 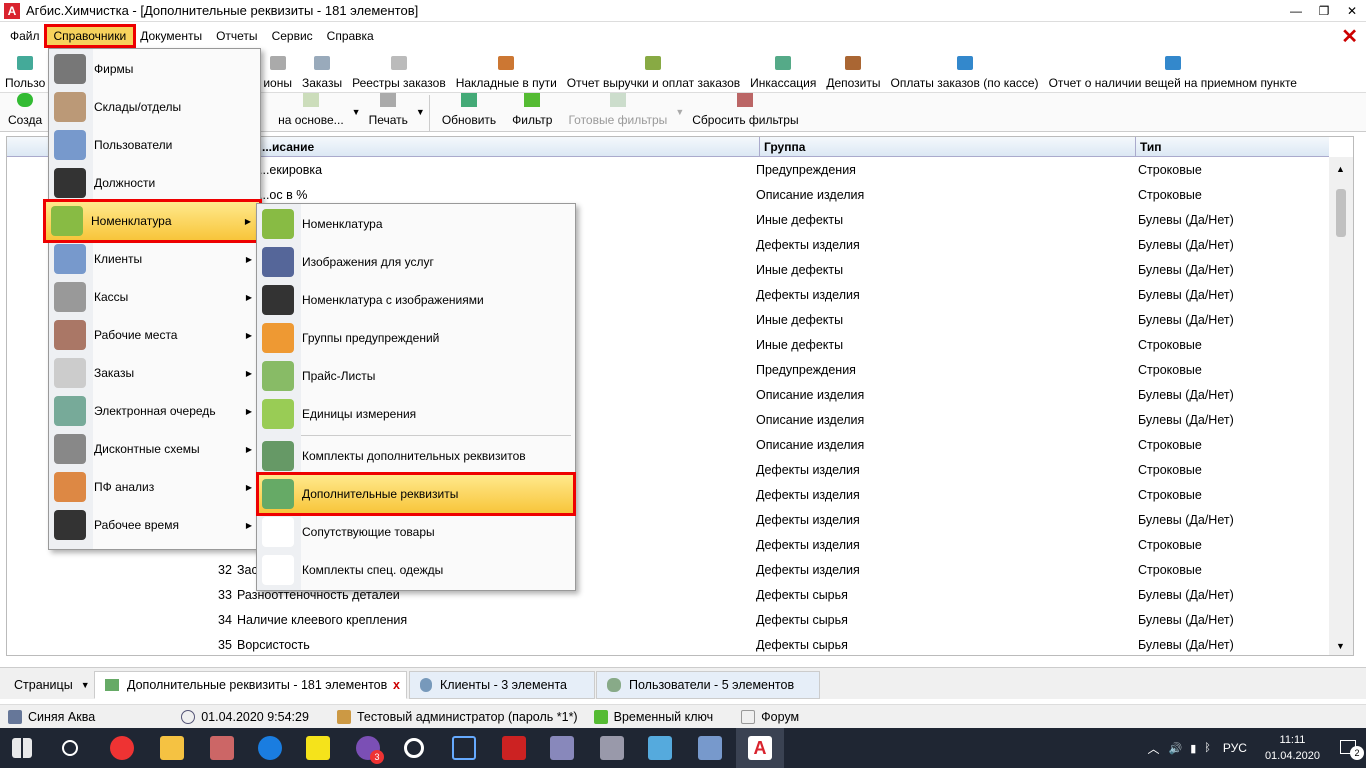 I want to click on speaker-icon: 🔊, so click(x=1176, y=748).